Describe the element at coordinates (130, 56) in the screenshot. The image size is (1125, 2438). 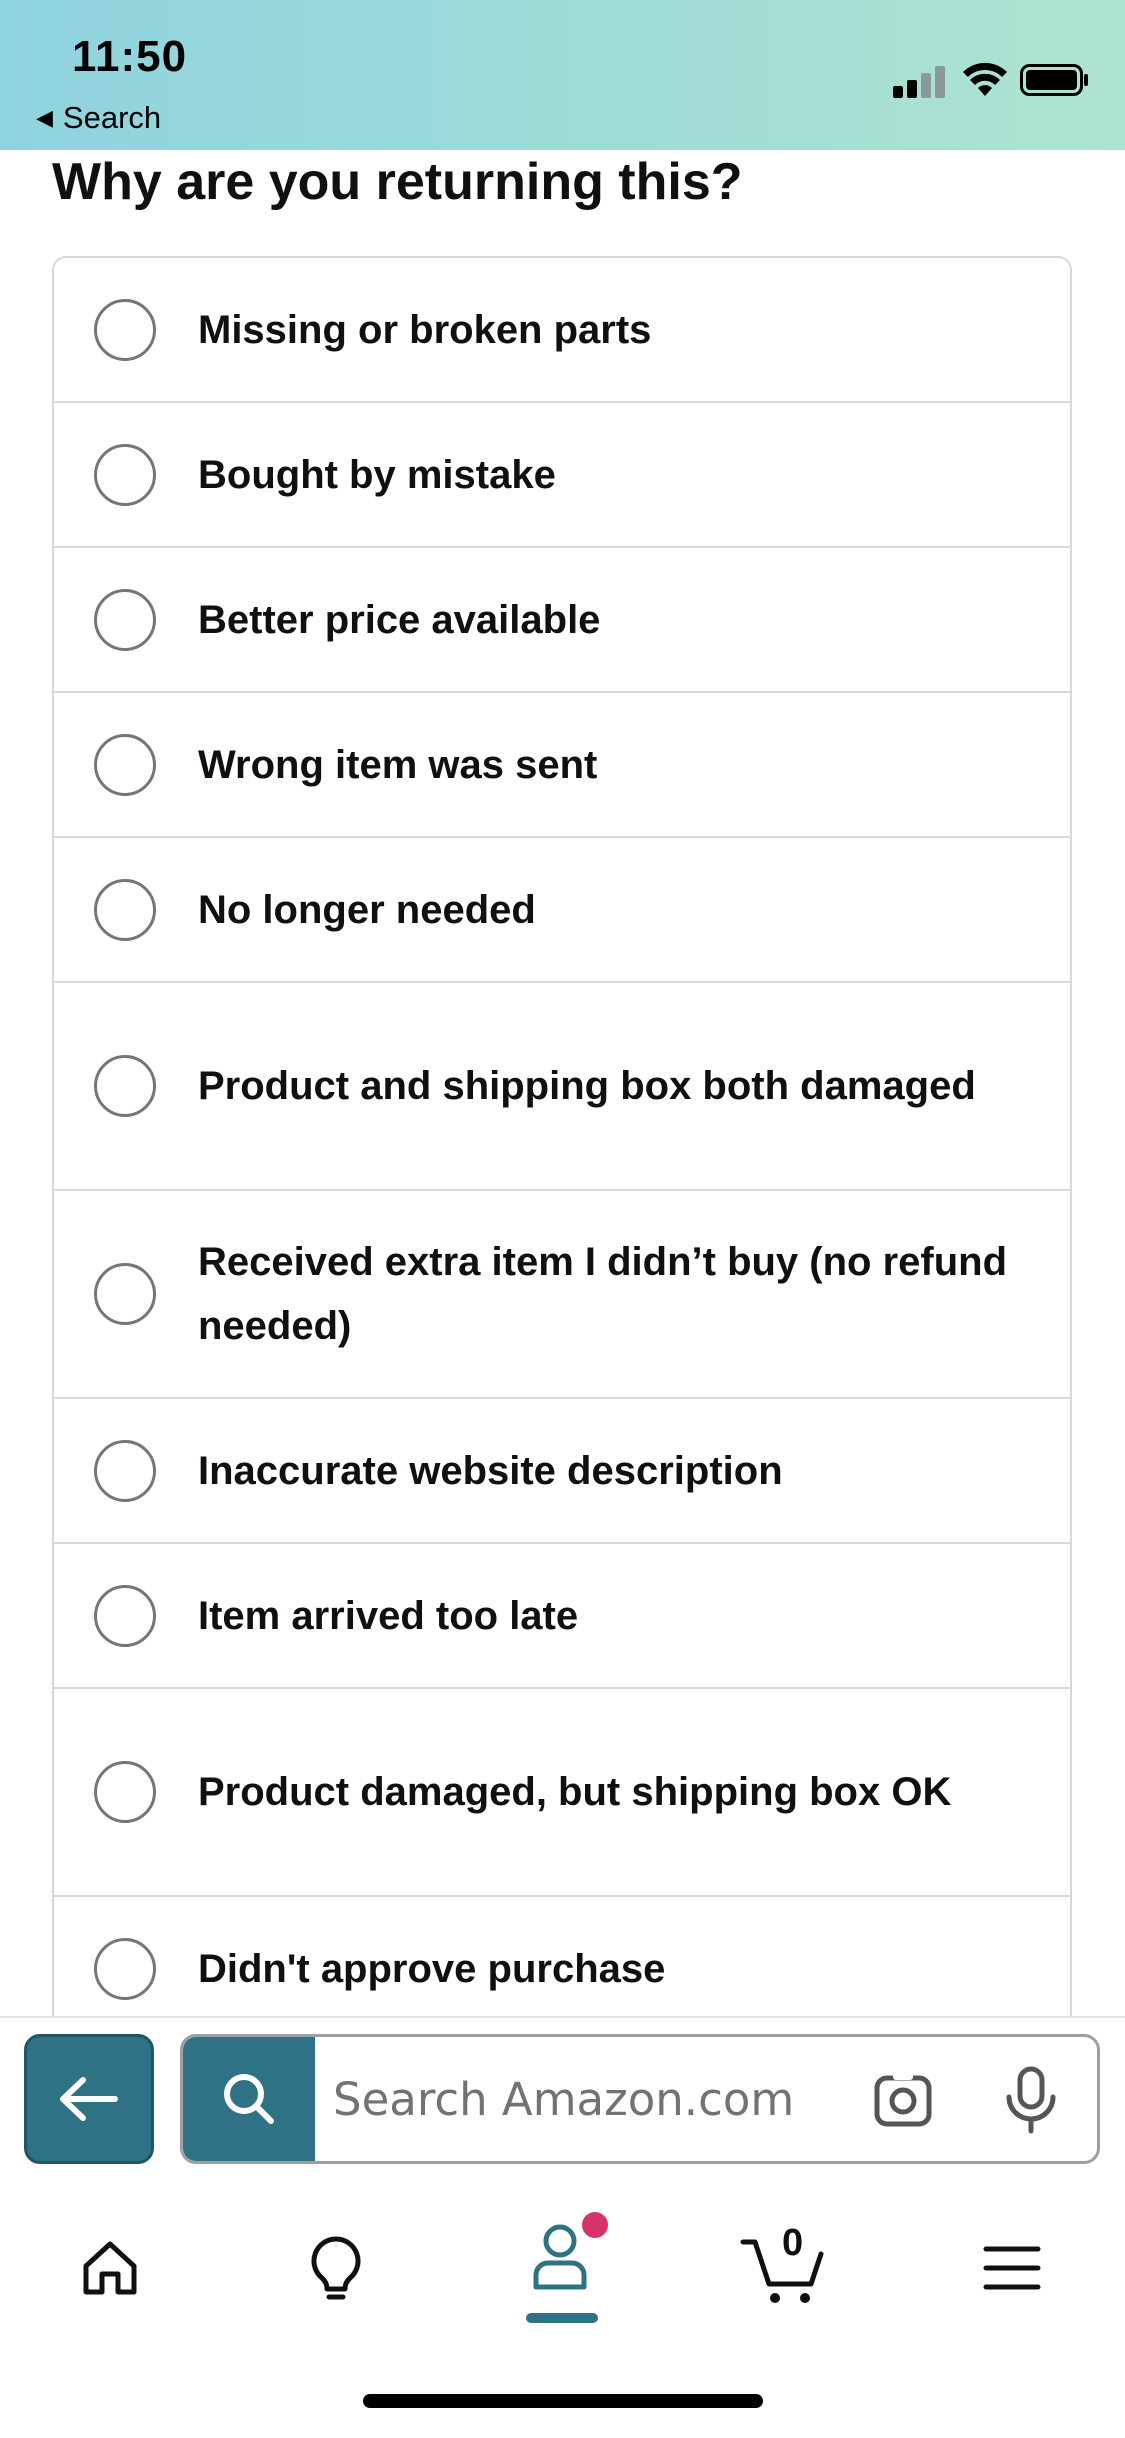
I see `status-time: 11:50` at that location.